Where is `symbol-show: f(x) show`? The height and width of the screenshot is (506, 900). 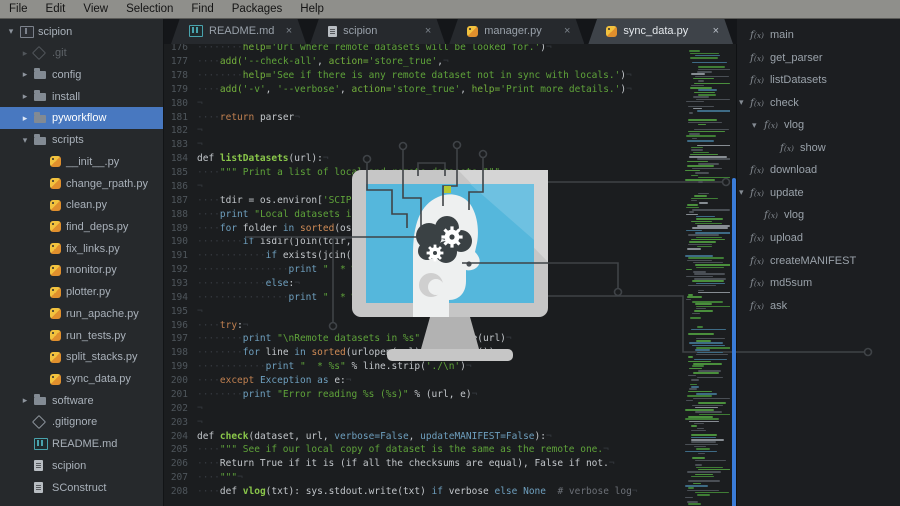 symbol-show: f(x) show is located at coordinates (818, 148).